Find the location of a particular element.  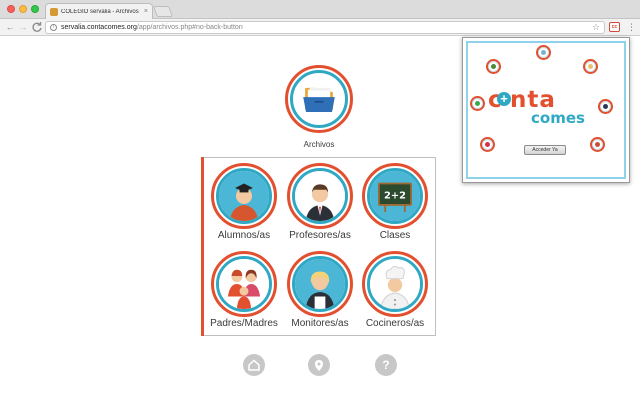

alumnos-button is located at coordinates (244, 196).